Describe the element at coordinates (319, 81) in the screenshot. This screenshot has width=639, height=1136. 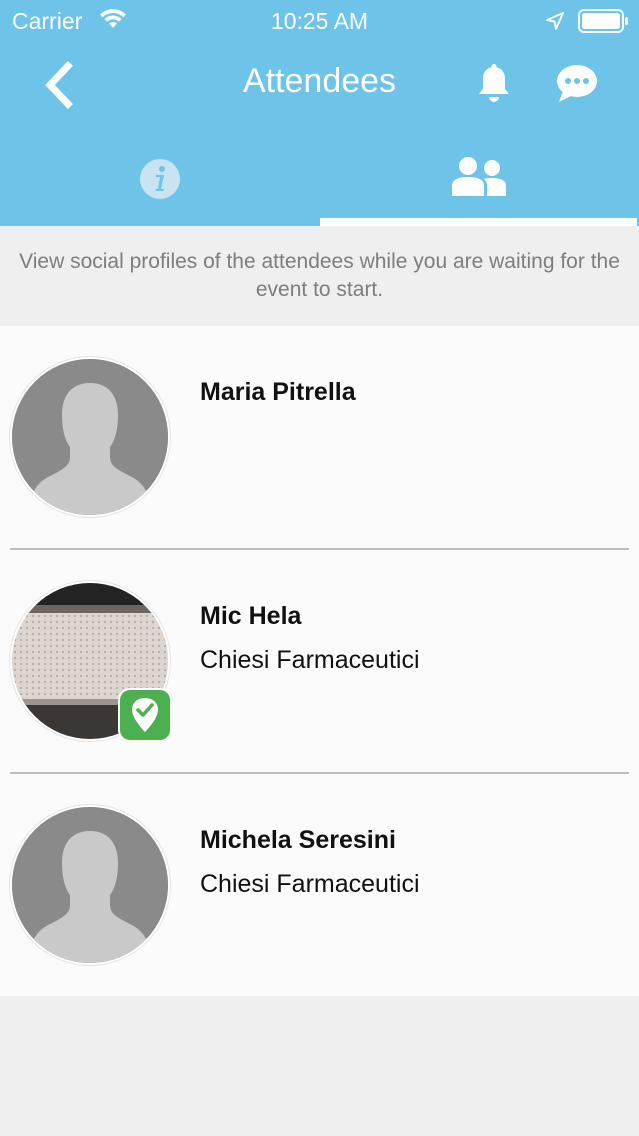
I see `page-title: Attendees` at that location.